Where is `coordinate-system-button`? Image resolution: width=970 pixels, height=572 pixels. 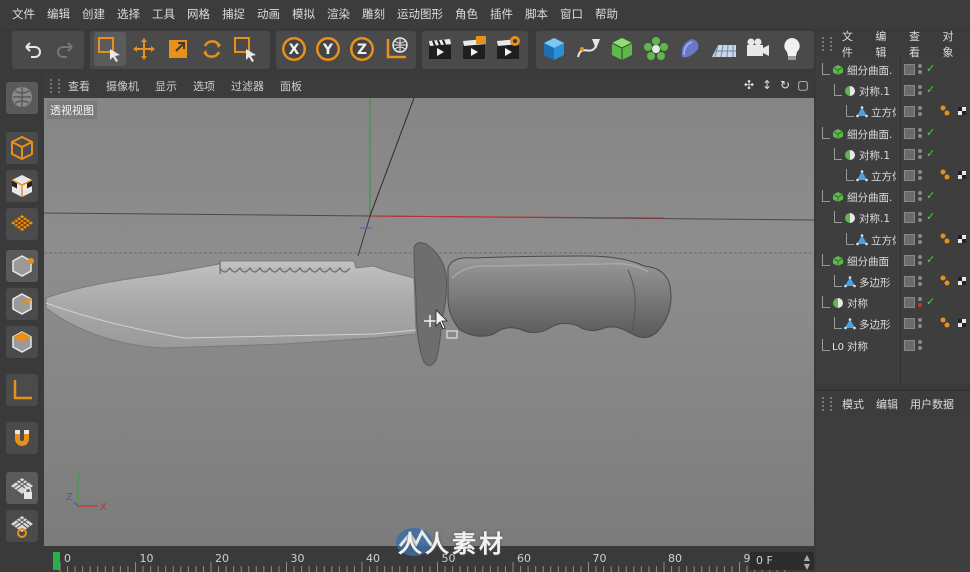
coordinate-system-button is located at coordinates (396, 49).